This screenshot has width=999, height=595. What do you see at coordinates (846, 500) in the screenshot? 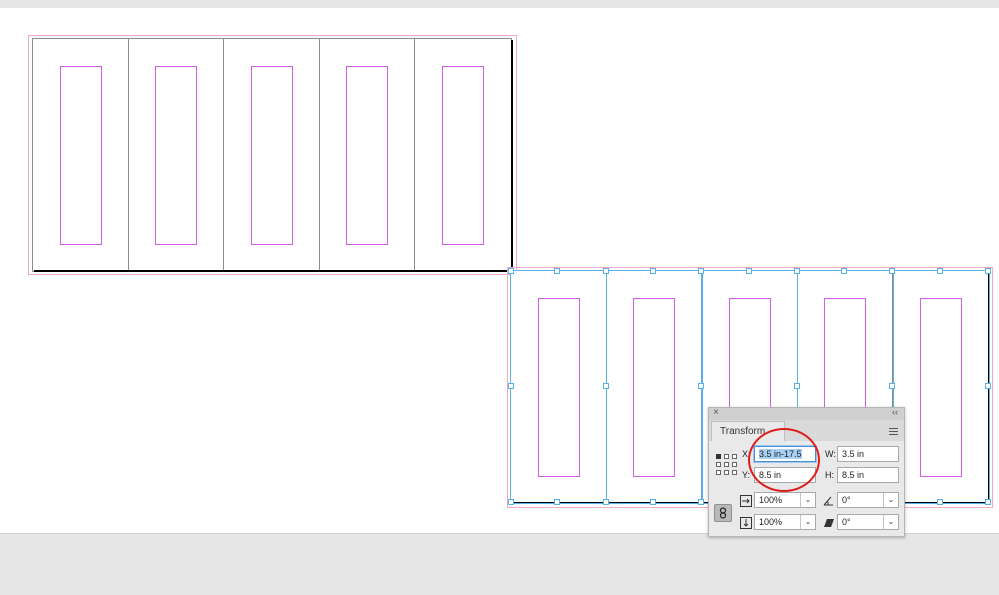
I see `rotation-value: 0°` at bounding box center [846, 500].